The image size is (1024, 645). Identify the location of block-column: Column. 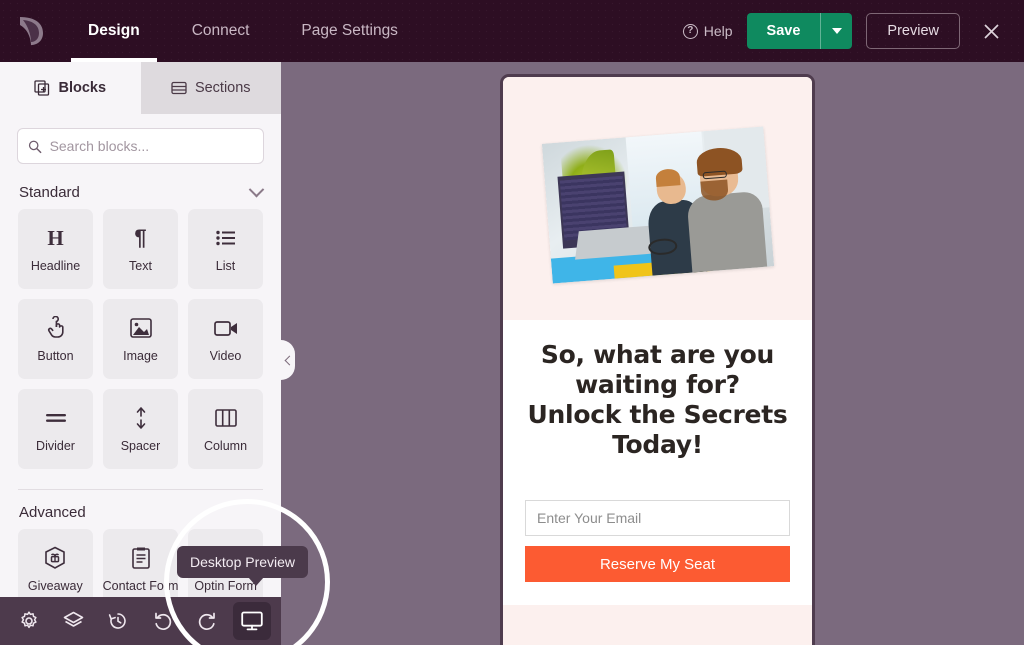
(225, 429).